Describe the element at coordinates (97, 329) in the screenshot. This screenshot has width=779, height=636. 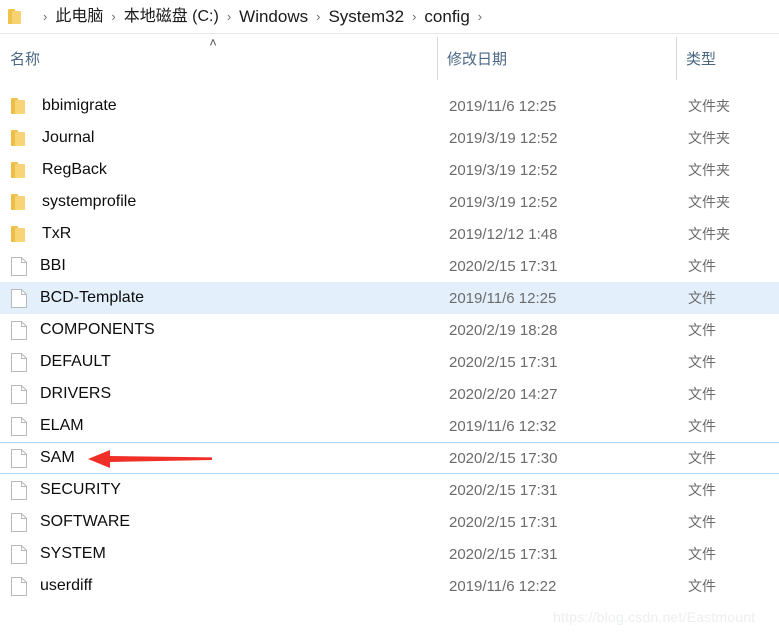
I see `row-name-label: COMPONENTS` at that location.